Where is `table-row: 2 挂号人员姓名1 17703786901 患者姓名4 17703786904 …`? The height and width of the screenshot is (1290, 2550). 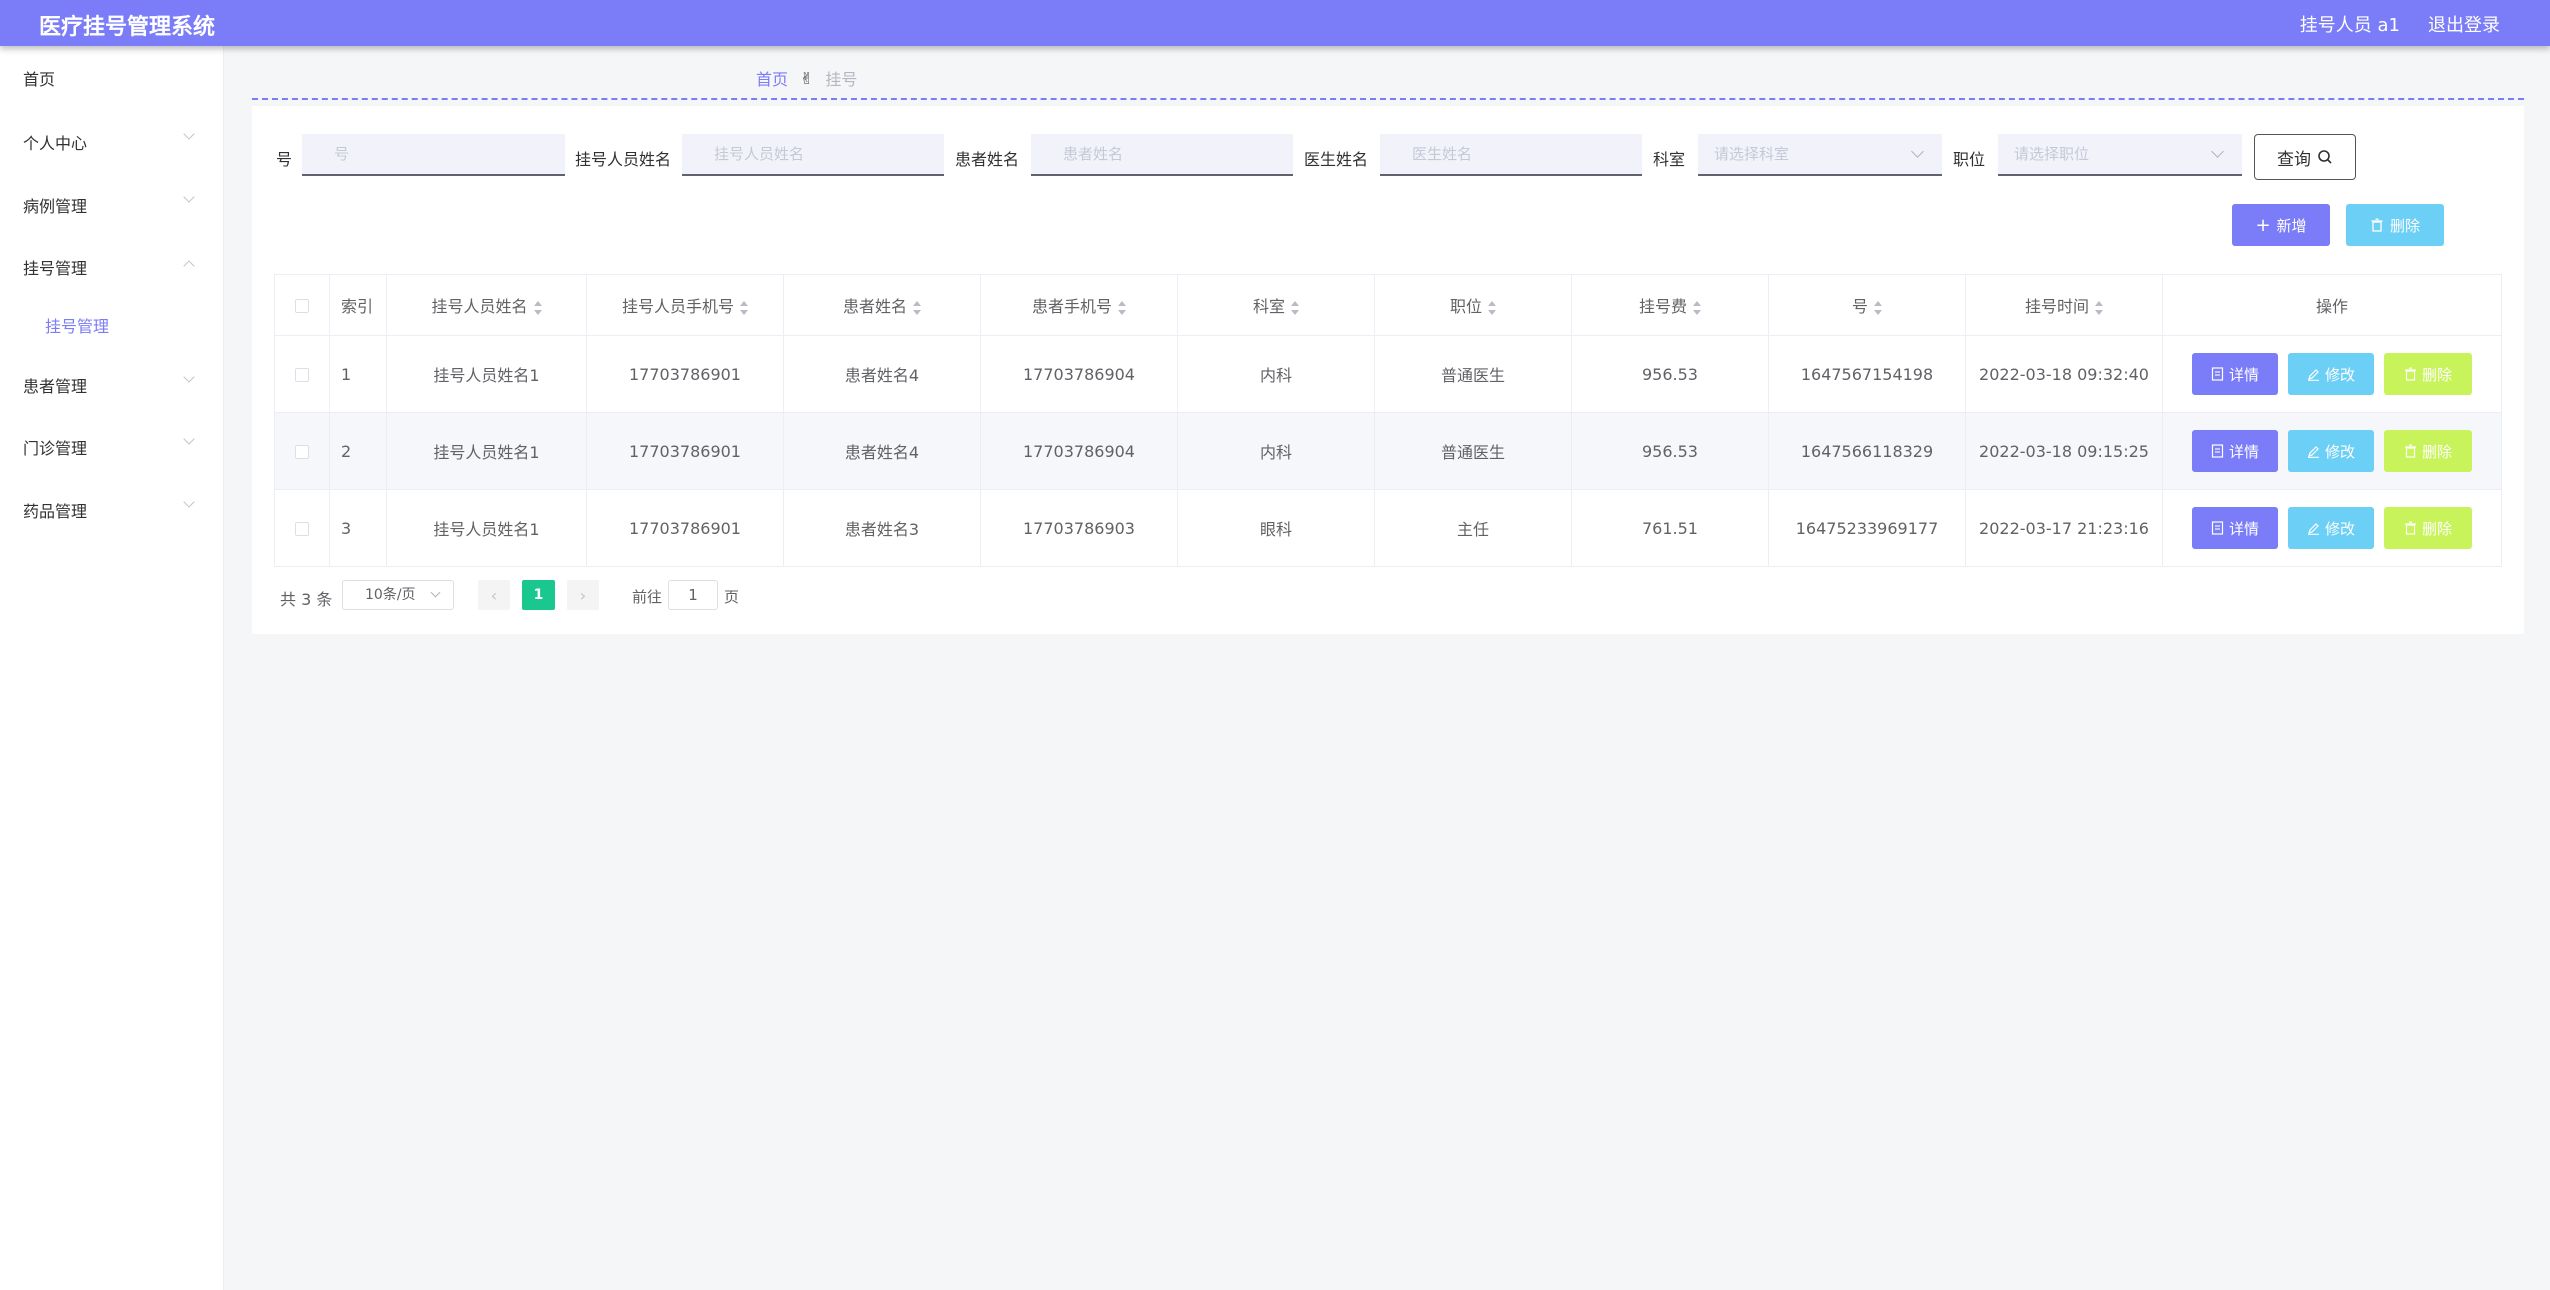 table-row: 2 挂号人员姓名1 17703786901 患者姓名4 17703786904 … is located at coordinates (1388, 451).